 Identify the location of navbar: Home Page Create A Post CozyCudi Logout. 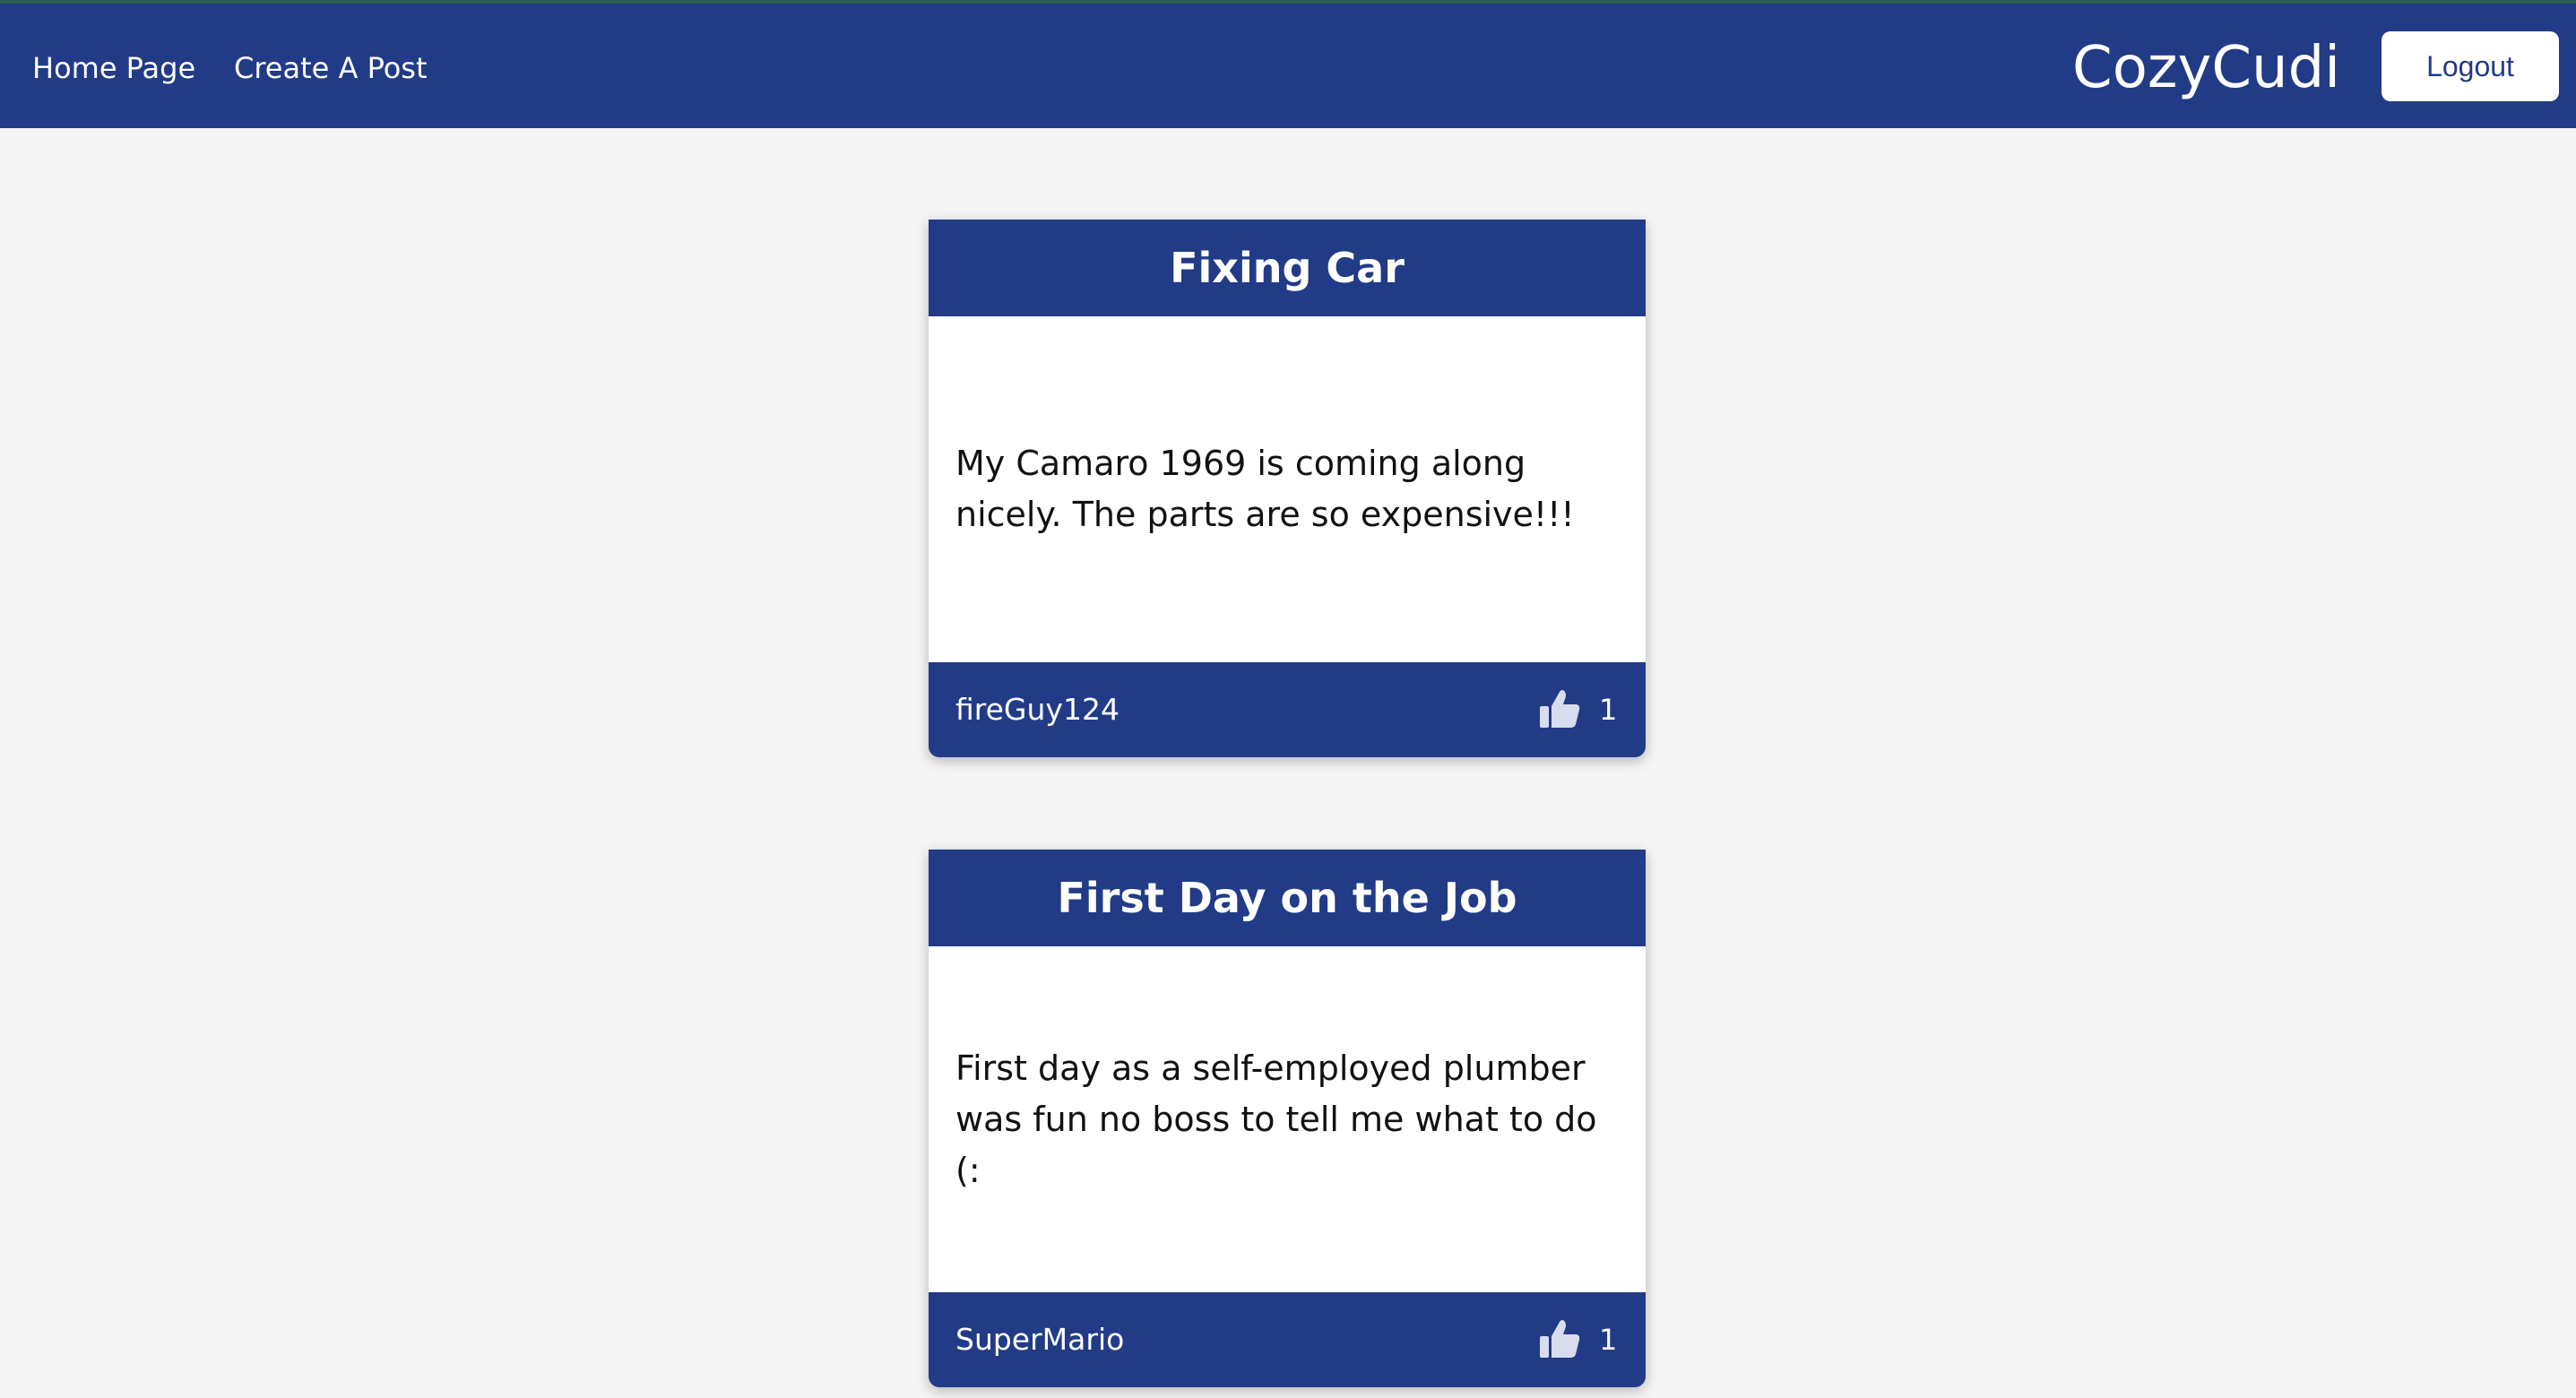
(1288, 66).